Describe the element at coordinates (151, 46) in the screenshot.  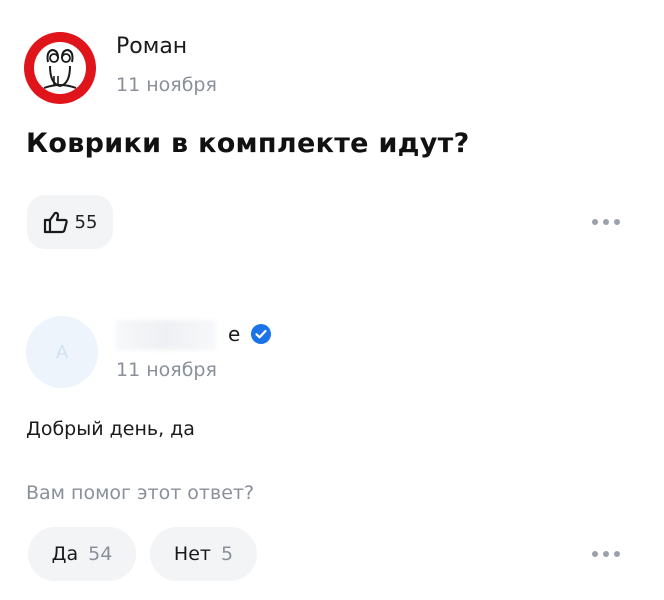
I see `question-author-name: Роман` at that location.